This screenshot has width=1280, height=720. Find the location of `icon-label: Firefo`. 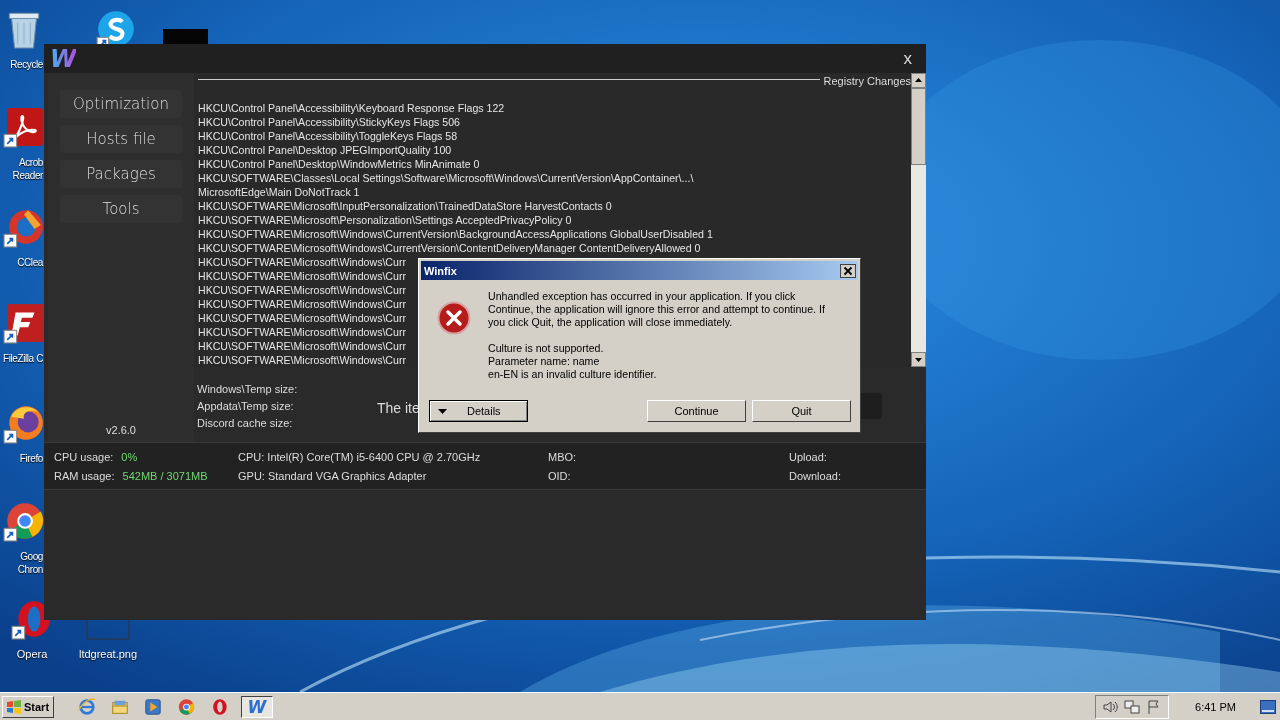

icon-label: Firefo is located at coordinates (31, 458).